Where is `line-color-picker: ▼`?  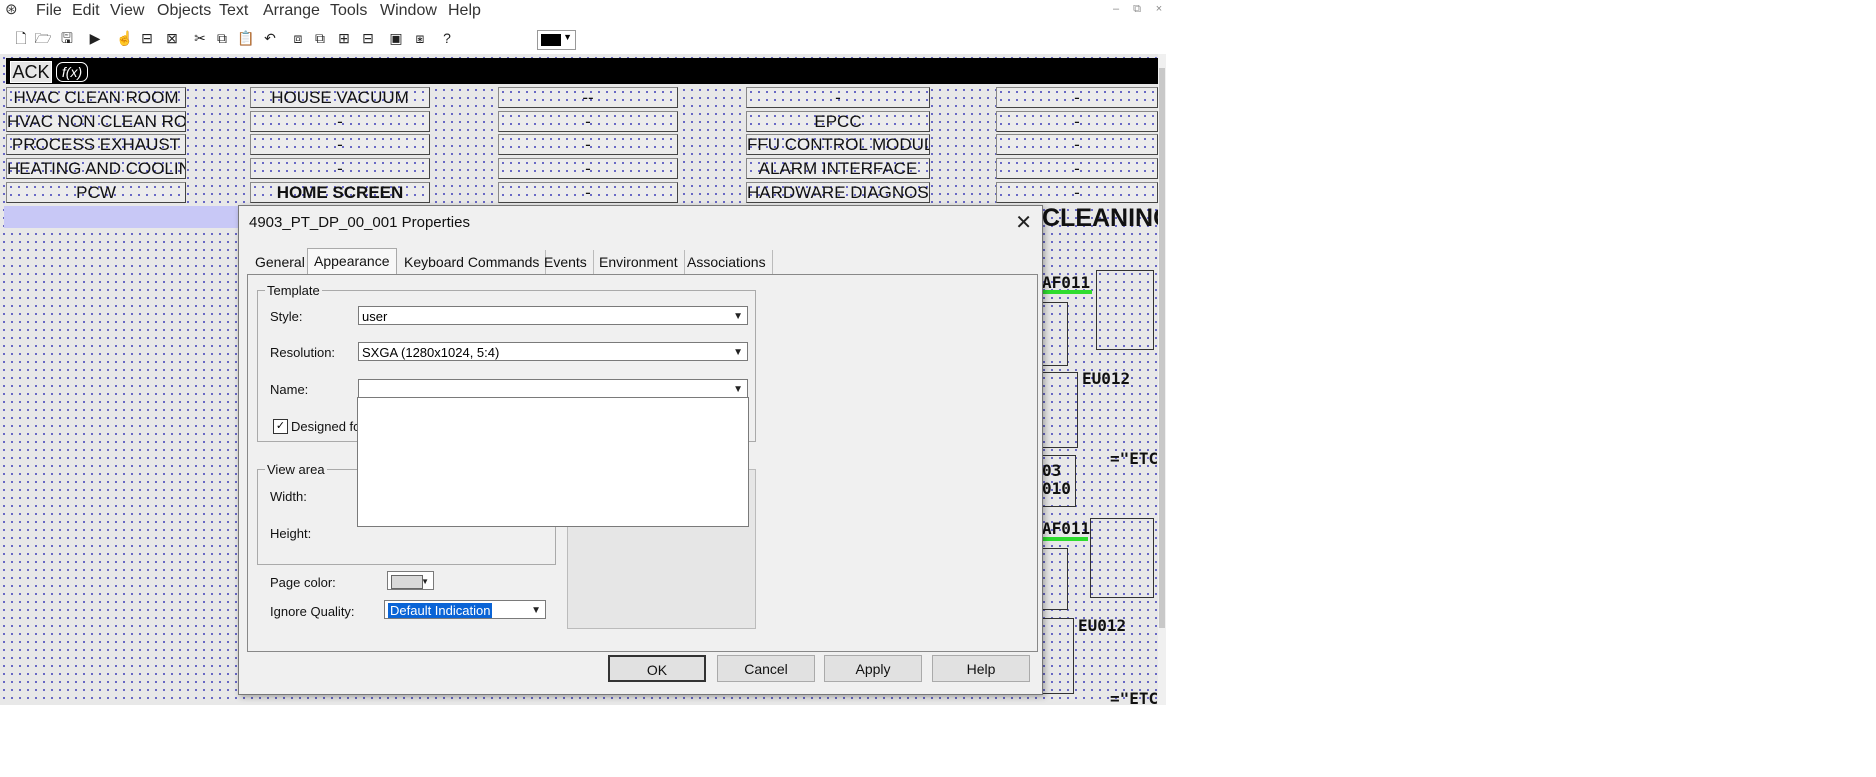 line-color-picker: ▼ is located at coordinates (556, 40).